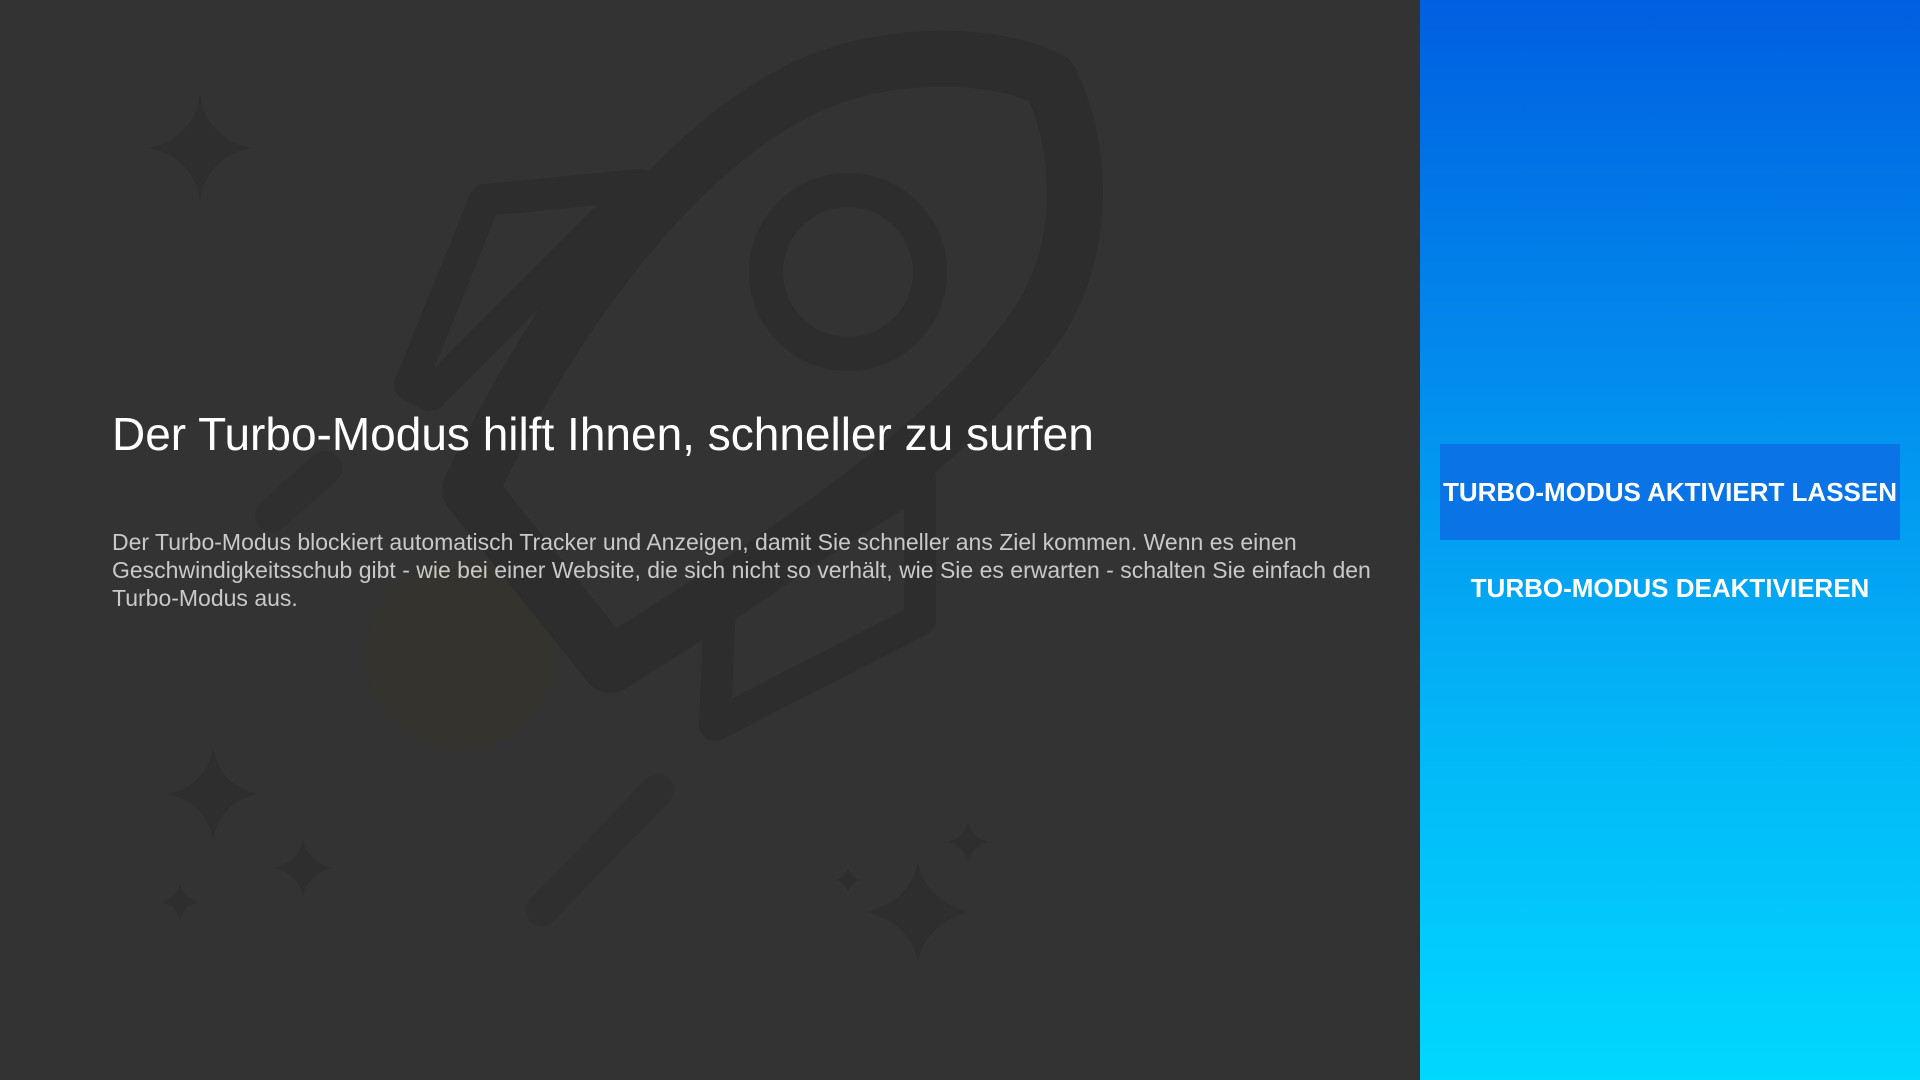 The image size is (1920, 1080). I want to click on disable-turbo-button: TURBO-MODUS DEAKTIVIEREN, so click(1670, 588).